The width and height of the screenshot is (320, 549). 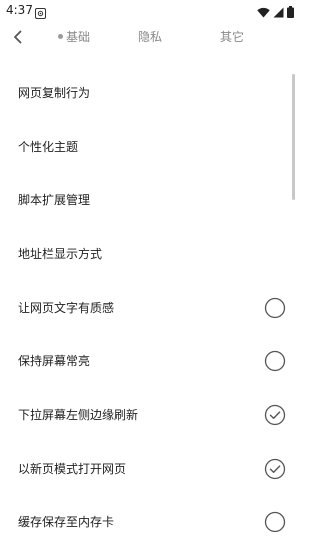 What do you see at coordinates (66, 308) in the screenshot?
I see `setting-label: 让网页文字有质感` at bounding box center [66, 308].